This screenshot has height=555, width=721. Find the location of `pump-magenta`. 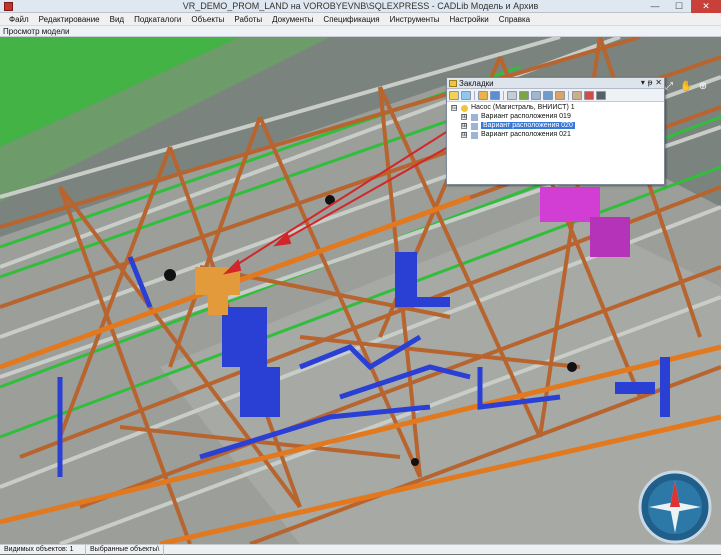

pump-magenta is located at coordinates (570, 204).